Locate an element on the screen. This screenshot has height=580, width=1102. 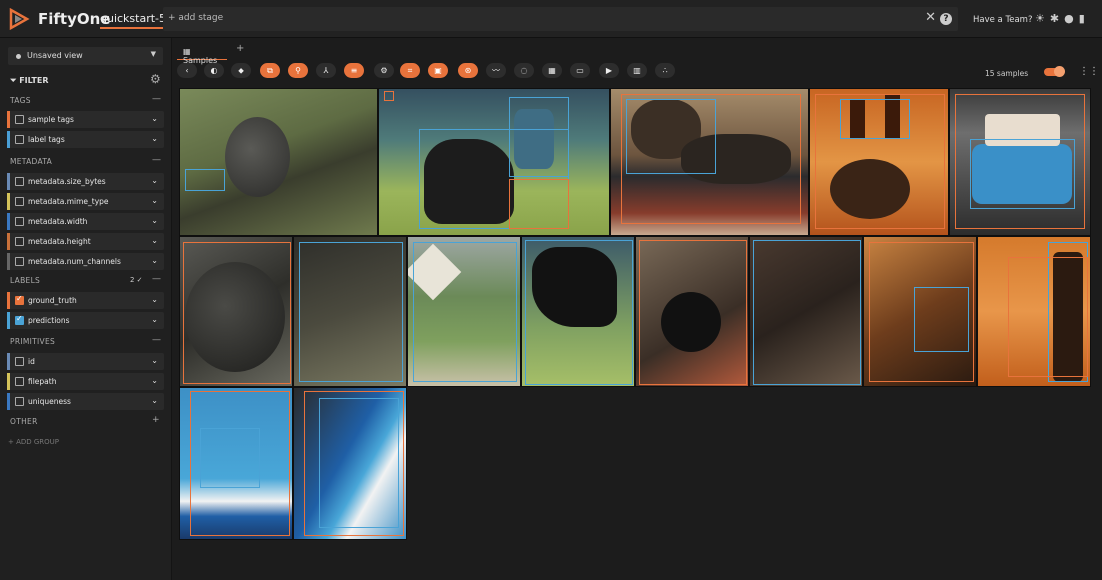
labels-count: 2 ✓ is located at coordinates (136, 280).